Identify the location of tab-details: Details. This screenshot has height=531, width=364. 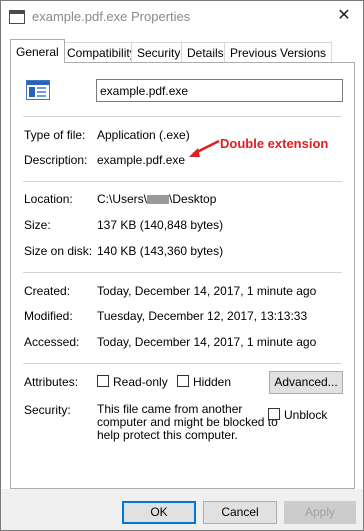
(205, 52).